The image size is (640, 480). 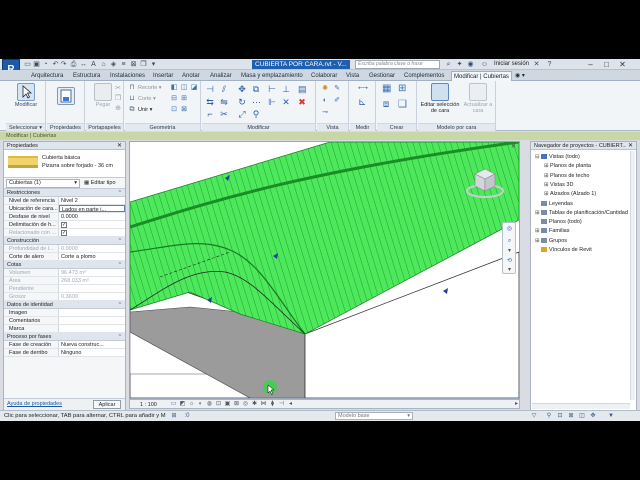 I want to click on paint-icon: ◪, so click(x=194, y=88).